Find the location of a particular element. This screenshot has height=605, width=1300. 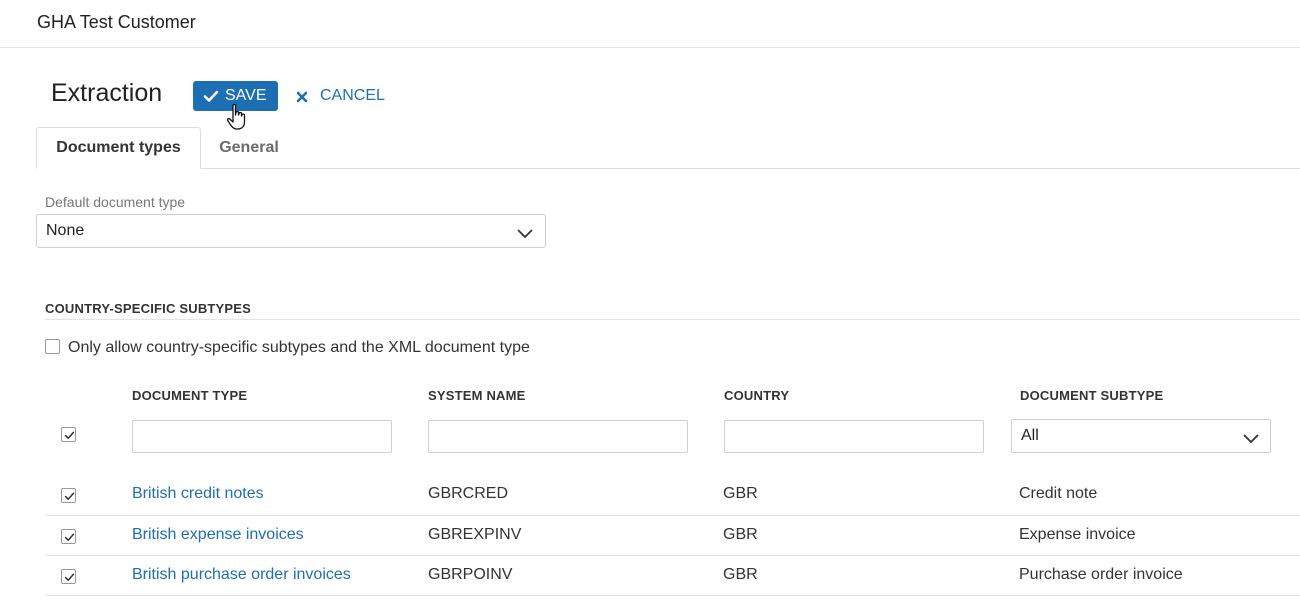

default-document-type-value: None is located at coordinates (65, 230).